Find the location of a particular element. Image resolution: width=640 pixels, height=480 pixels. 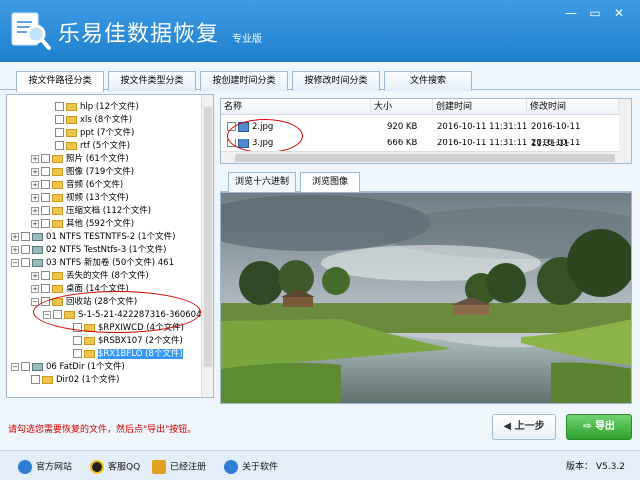

official-site-link: 官方网站 is located at coordinates (45, 467).